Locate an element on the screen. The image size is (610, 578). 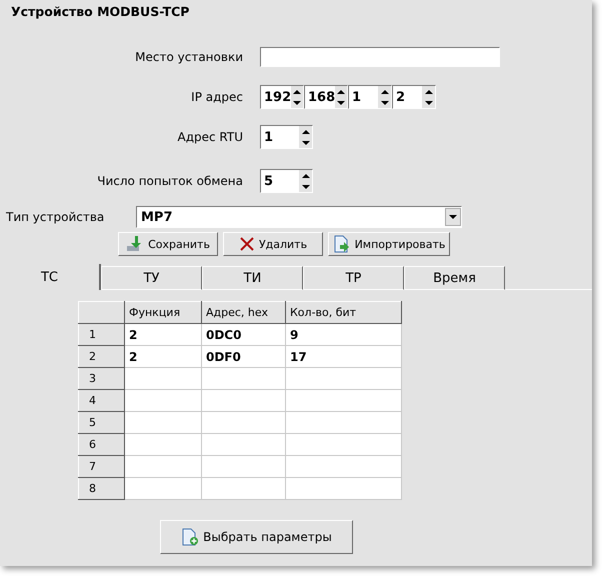
field-label: Место установки is located at coordinates (188, 57).